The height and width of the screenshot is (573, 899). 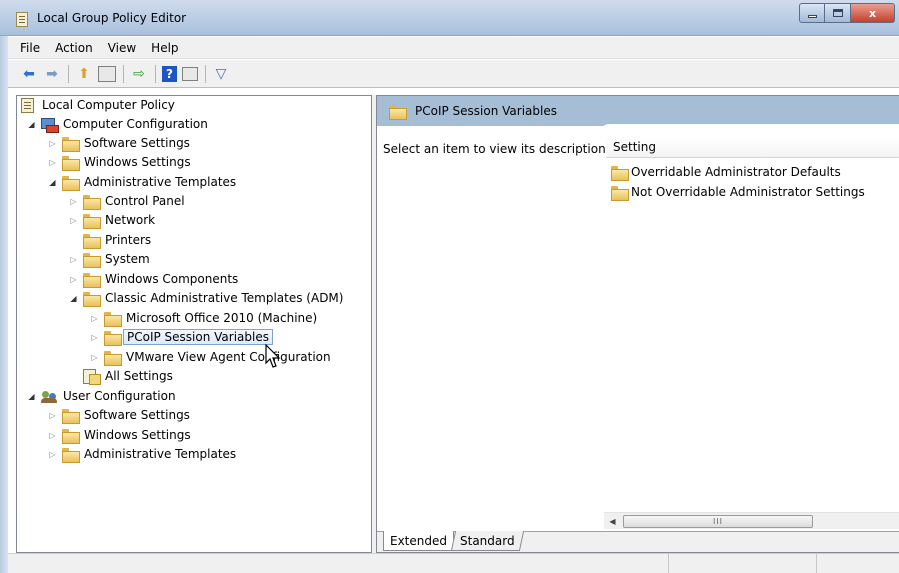 I want to click on tree-item-administrative-templates: ◢ Administrative Templates, so click(x=142, y=182).